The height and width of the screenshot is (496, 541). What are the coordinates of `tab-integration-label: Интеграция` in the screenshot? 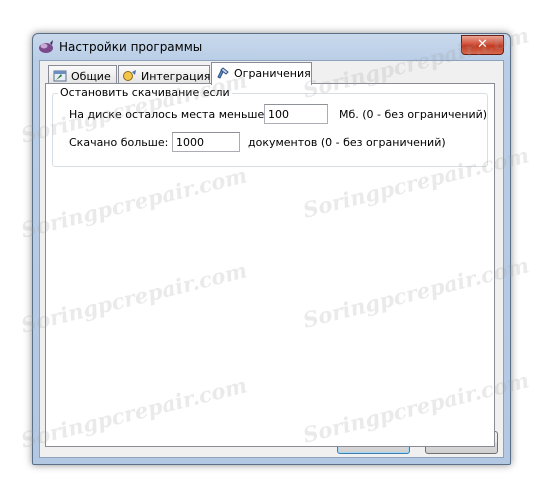 It's located at (176, 76).